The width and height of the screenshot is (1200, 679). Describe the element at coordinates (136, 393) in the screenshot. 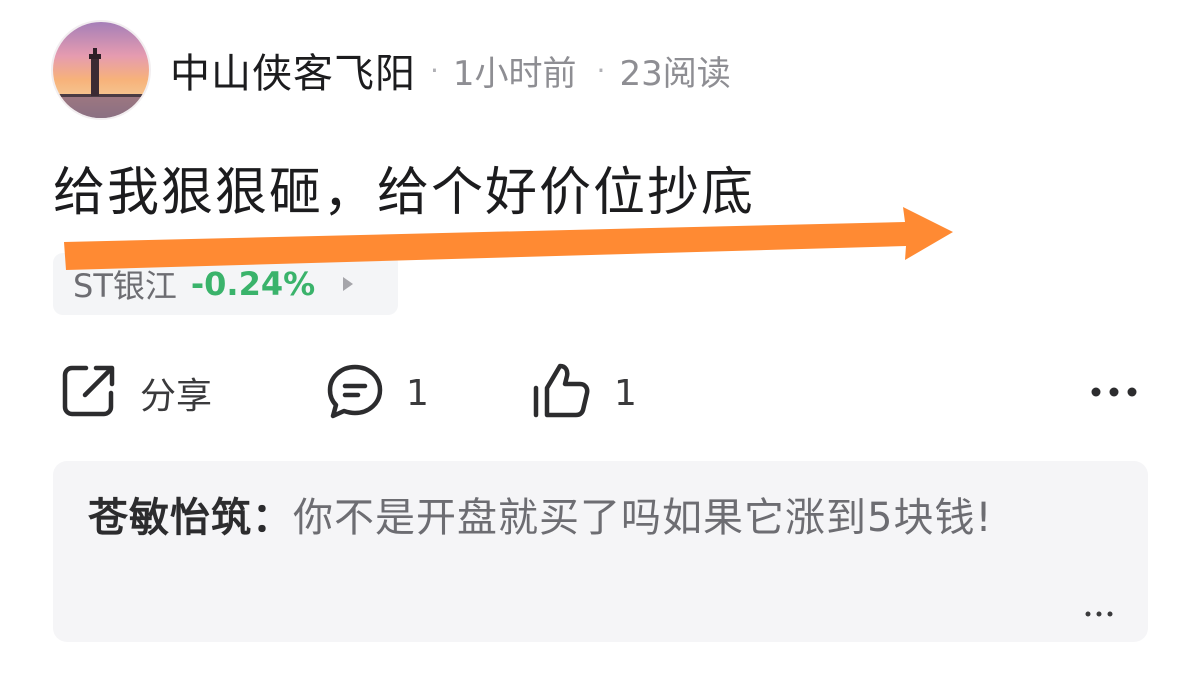

I see `share-button: 分享` at that location.